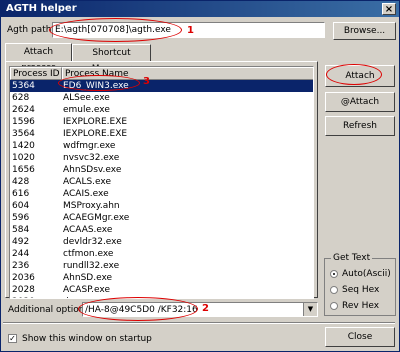  What do you see at coordinates (92, 170) in the screenshot?
I see `process-name-cell: AhnSDsv.exe` at bounding box center [92, 170].